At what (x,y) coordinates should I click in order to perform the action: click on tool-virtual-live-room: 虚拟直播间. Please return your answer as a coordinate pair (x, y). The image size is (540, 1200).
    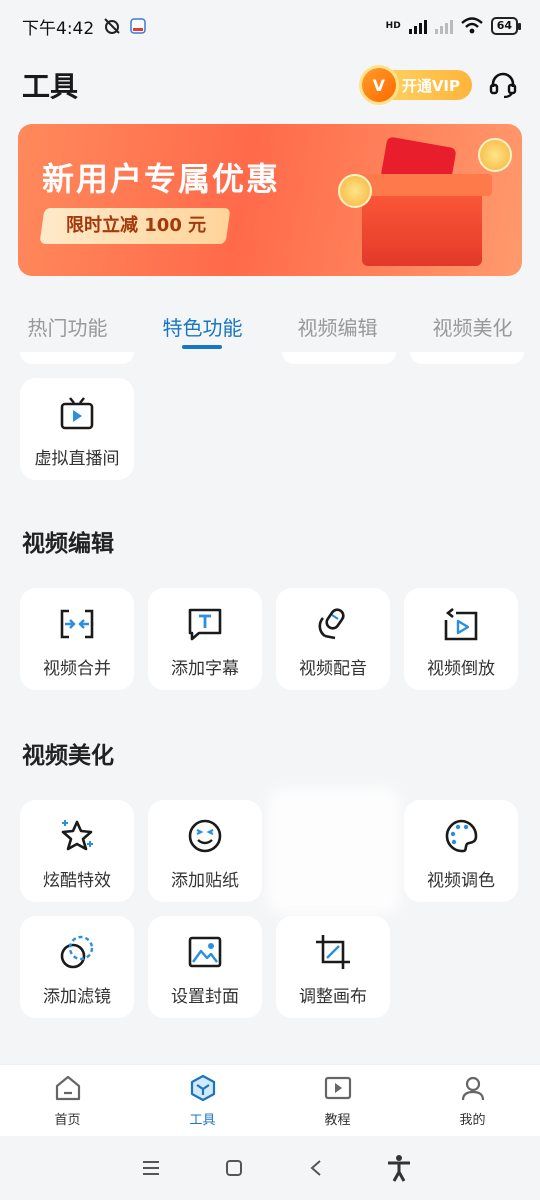
    Looking at the image, I should click on (77, 429).